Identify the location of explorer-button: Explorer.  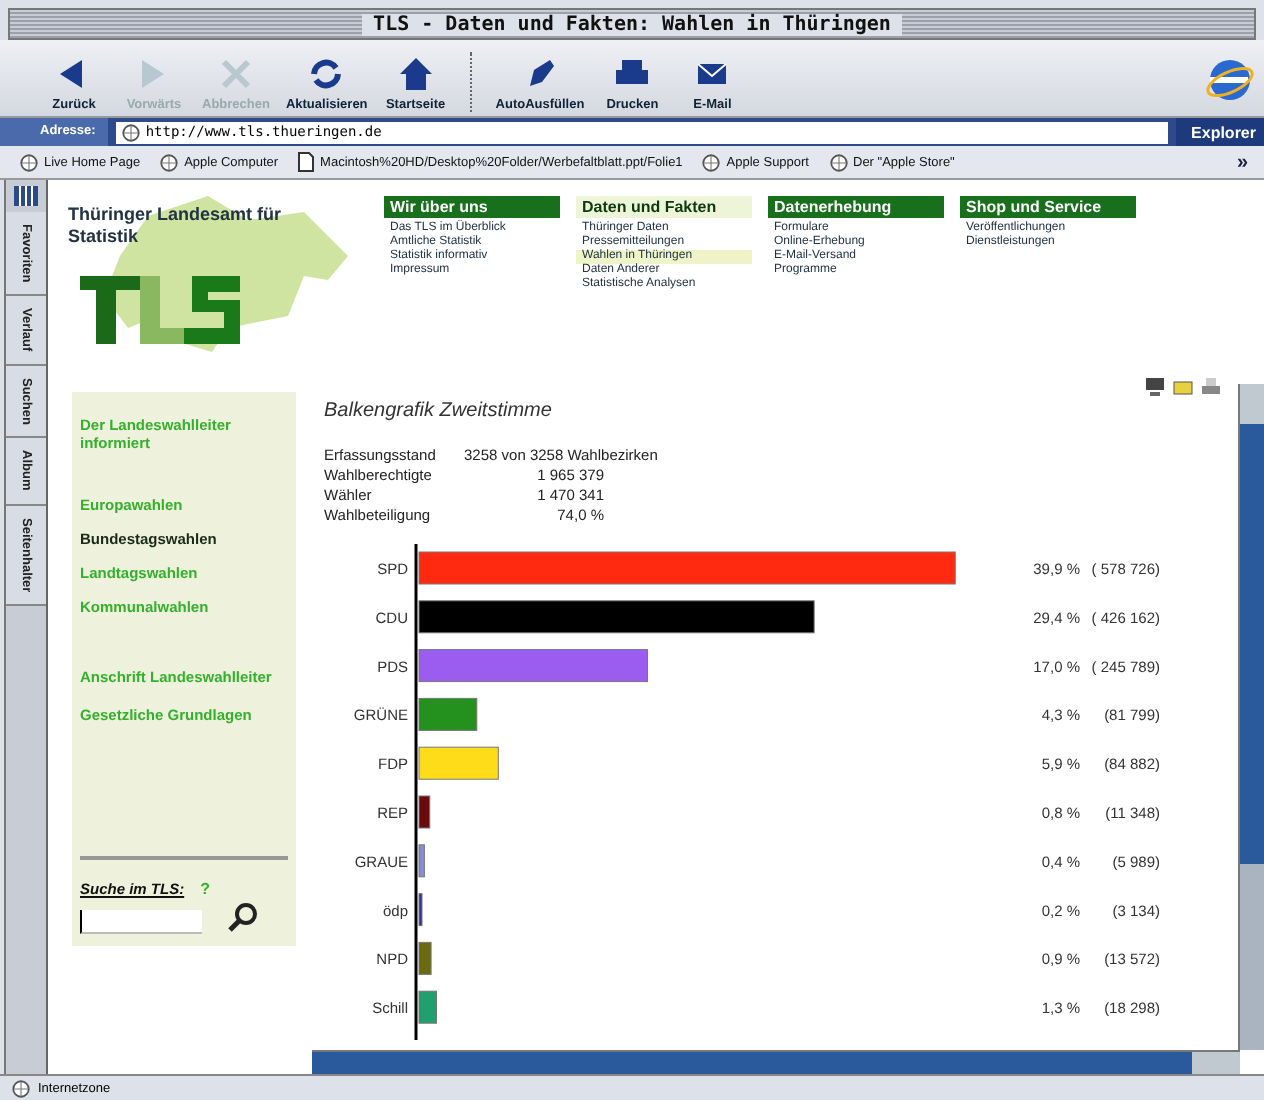
(1219, 132).